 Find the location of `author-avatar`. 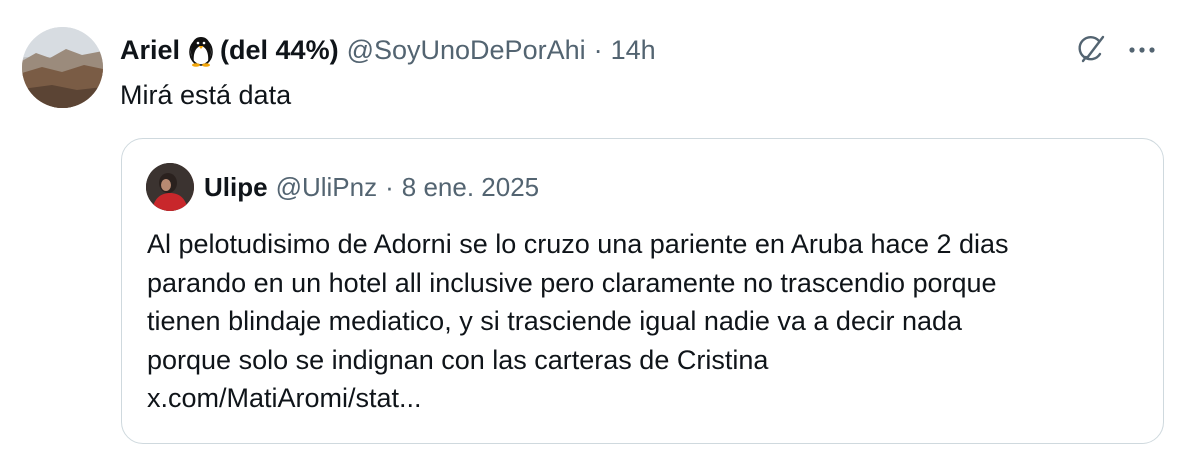

author-avatar is located at coordinates (62, 67).